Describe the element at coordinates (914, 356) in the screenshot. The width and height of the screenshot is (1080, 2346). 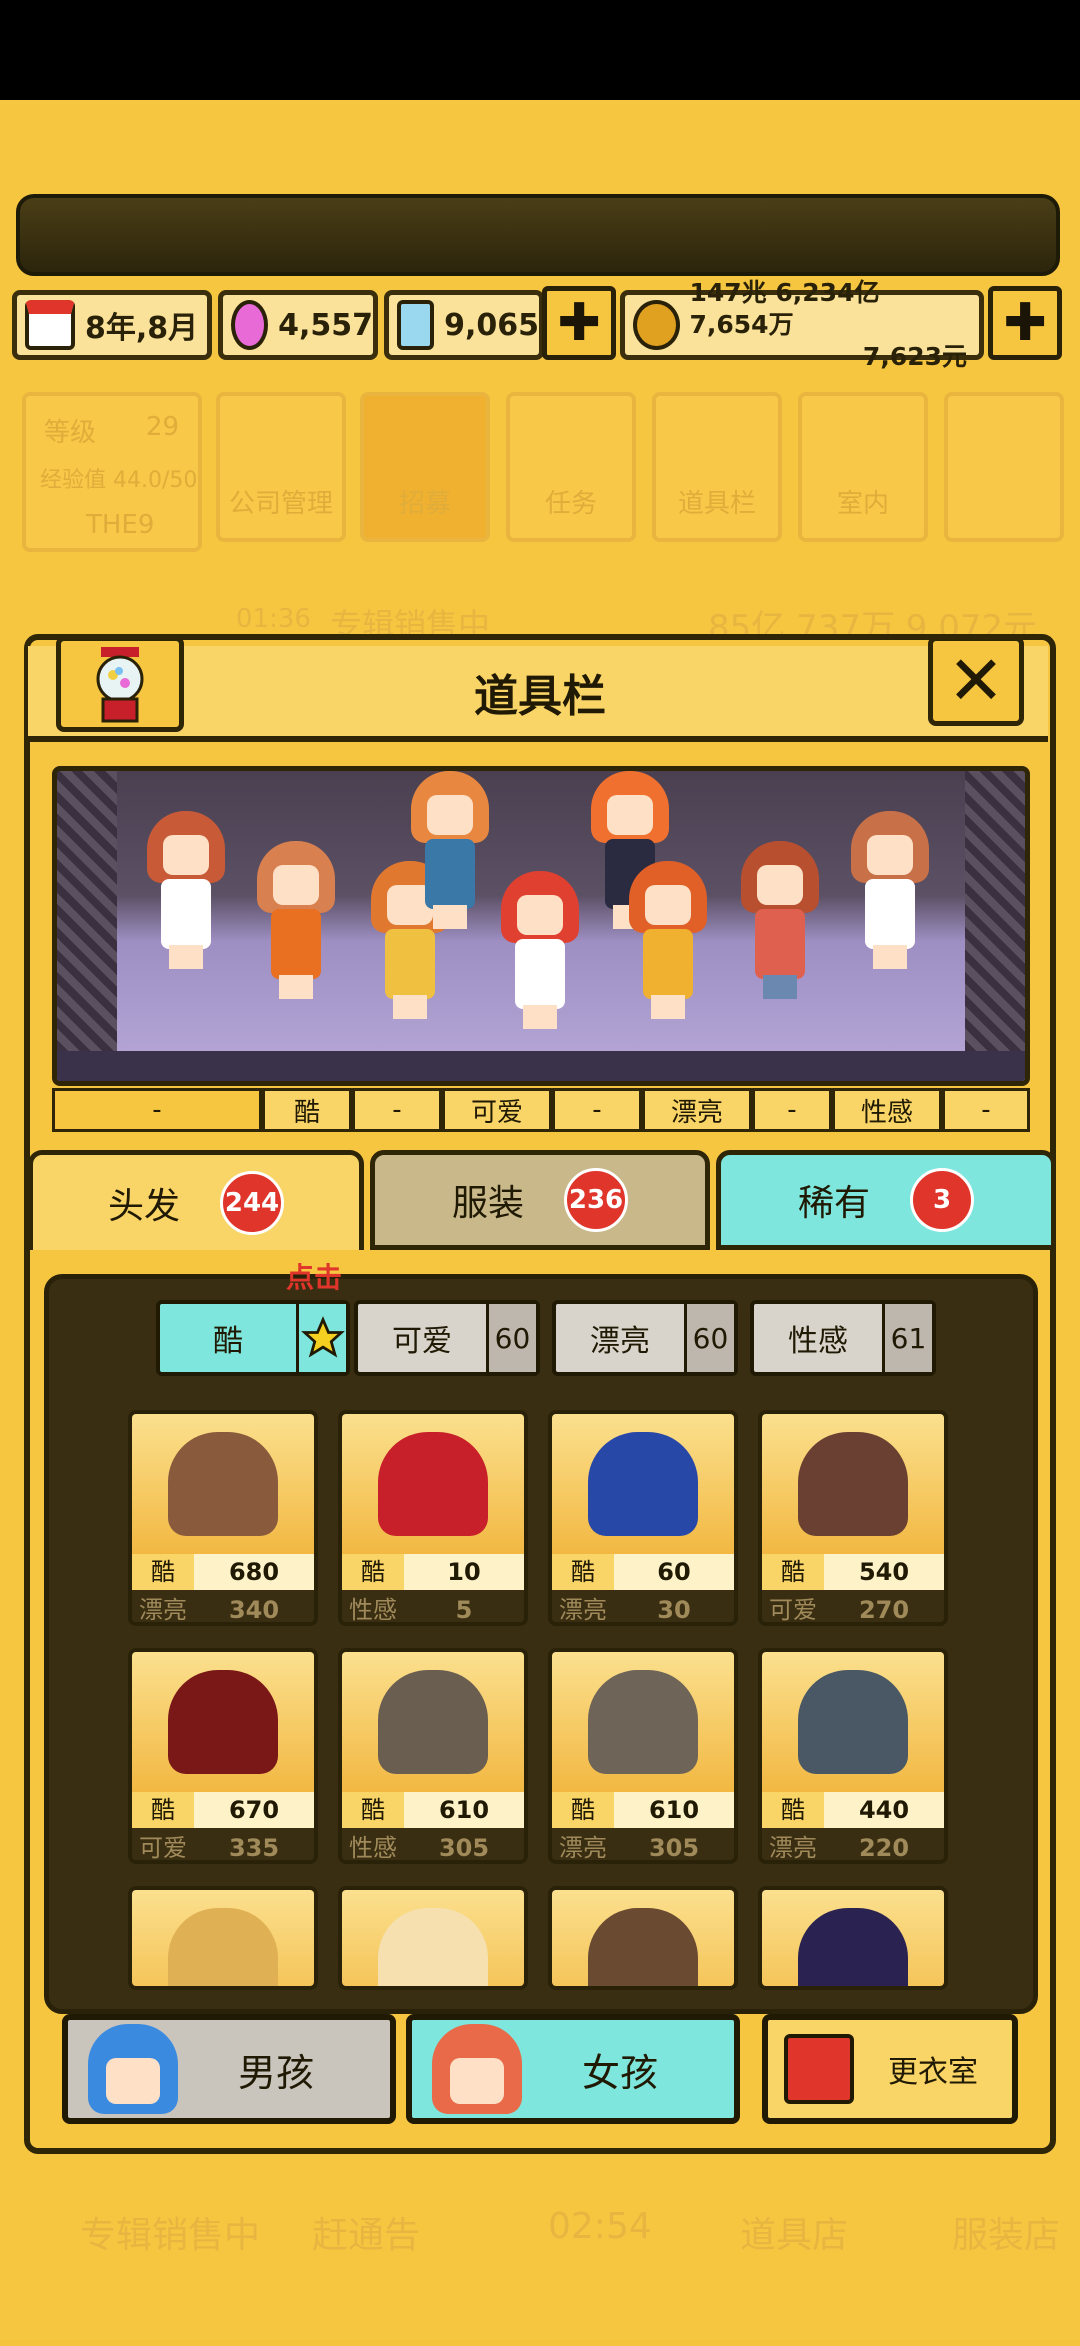
I see `money-line-2: 7,623元` at that location.